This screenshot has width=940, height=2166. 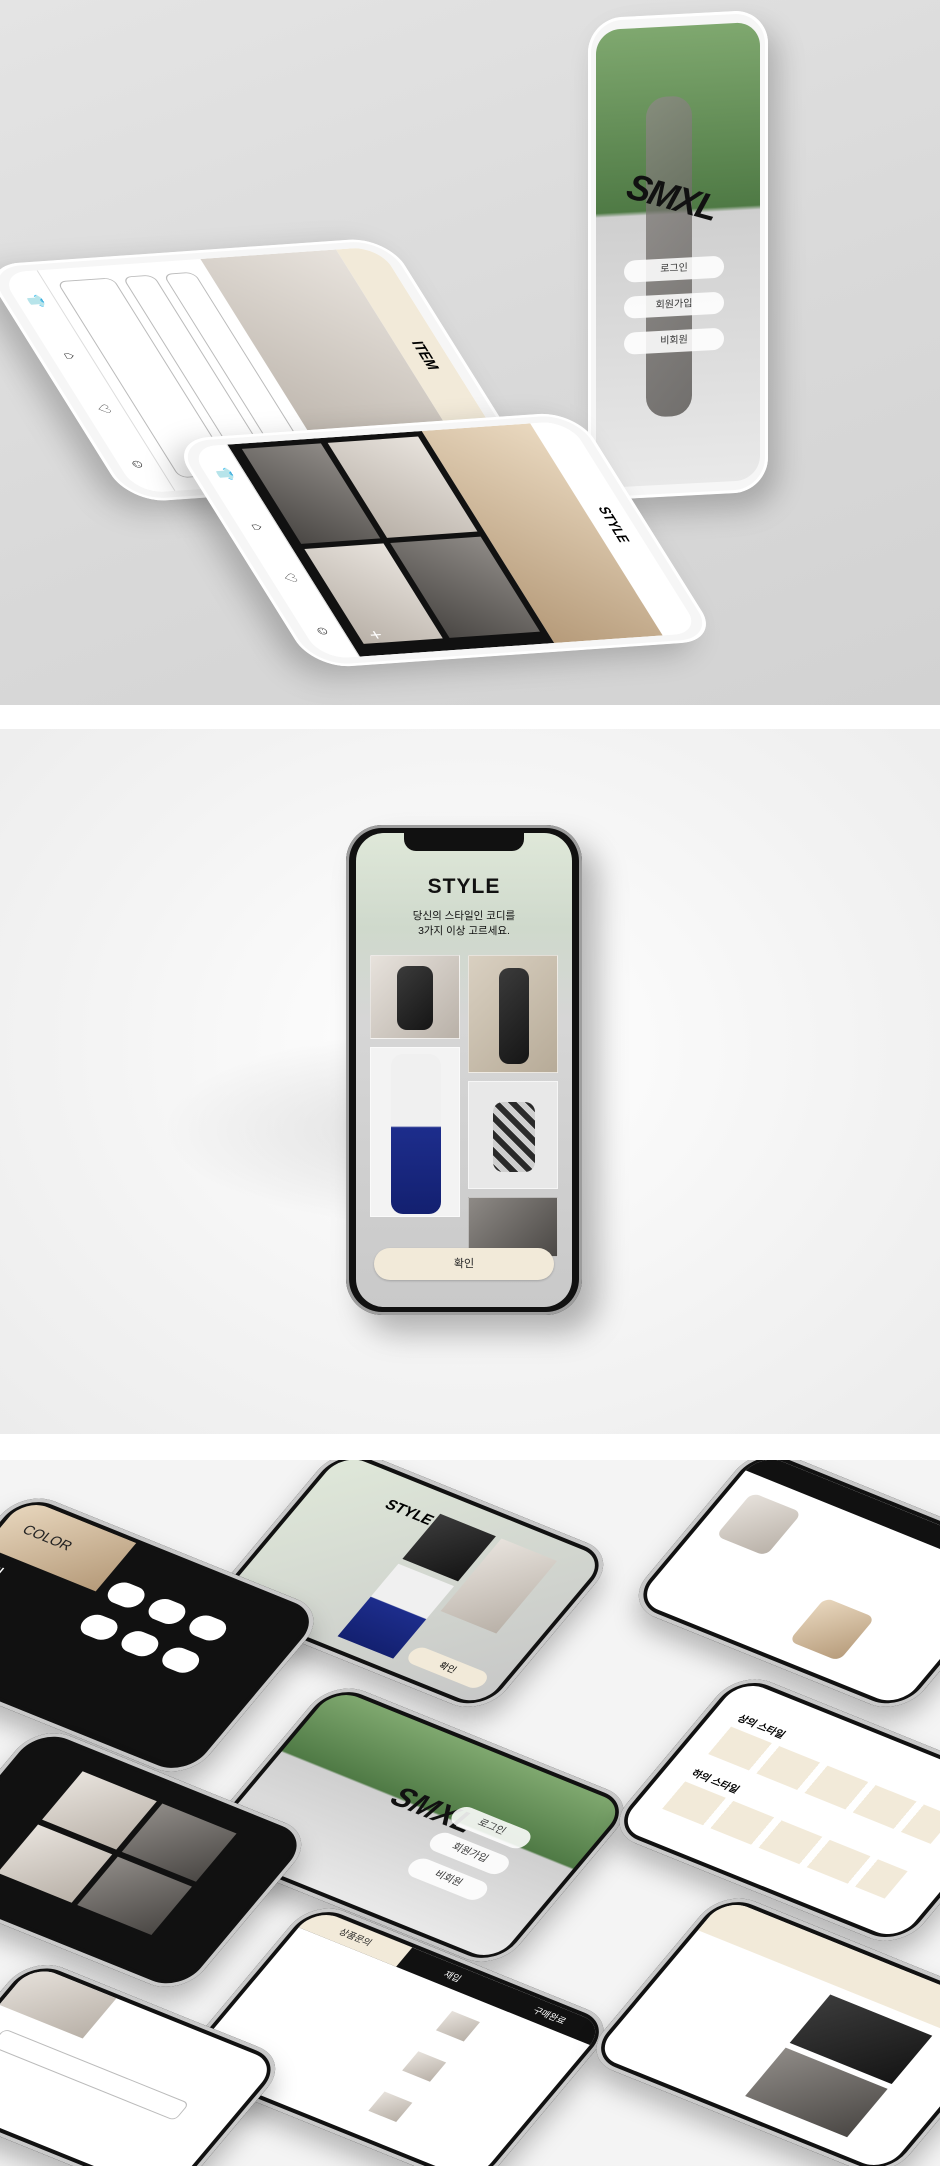 What do you see at coordinates (549, 2015) in the screenshot?
I see `tab-completed: 구매완료` at bounding box center [549, 2015].